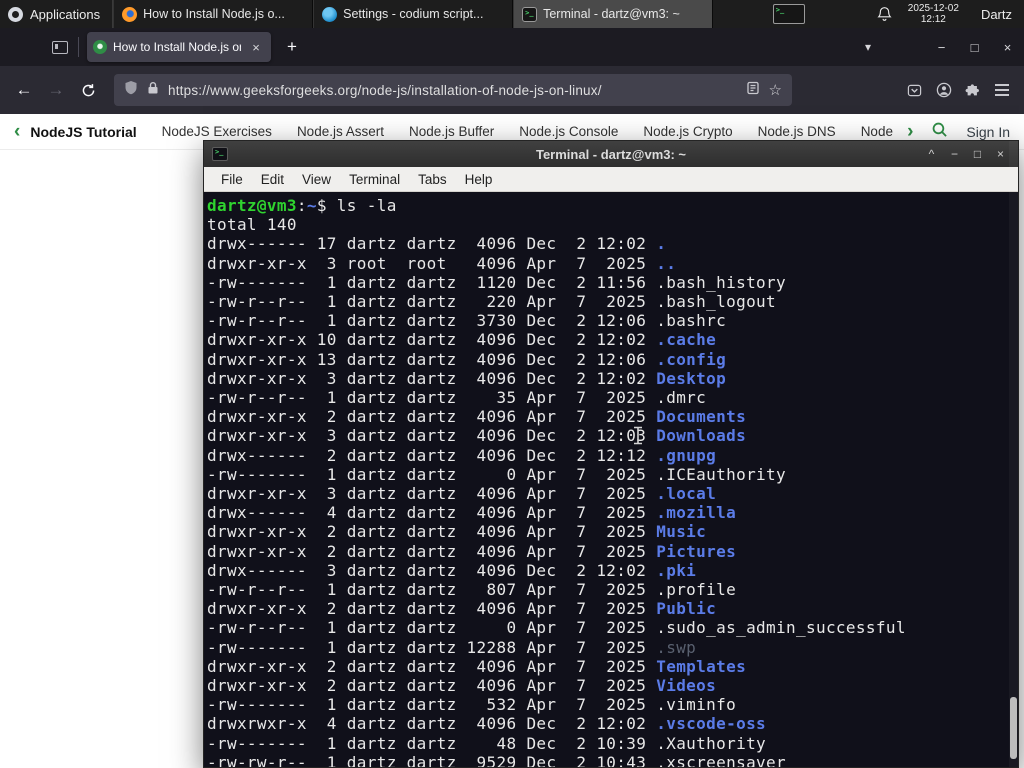  Describe the element at coordinates (568, 131) in the screenshot. I see `site-nav-link: Node.js Console` at that location.